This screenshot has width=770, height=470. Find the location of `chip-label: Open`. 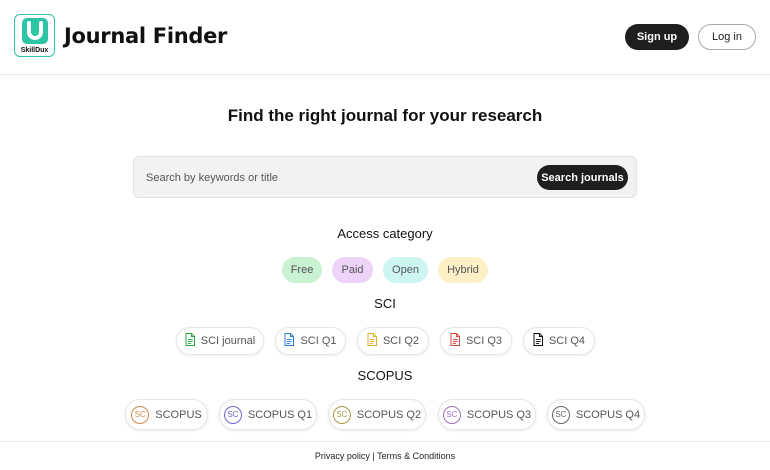

chip-label: Open is located at coordinates (405, 270).